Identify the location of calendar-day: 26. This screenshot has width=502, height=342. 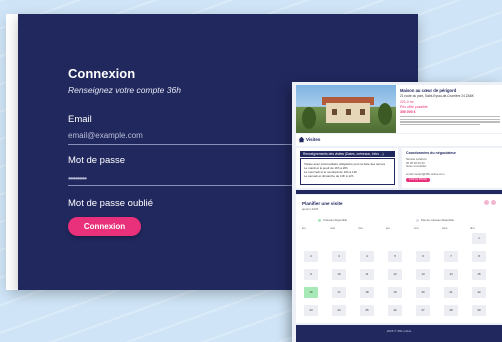
(395, 310).